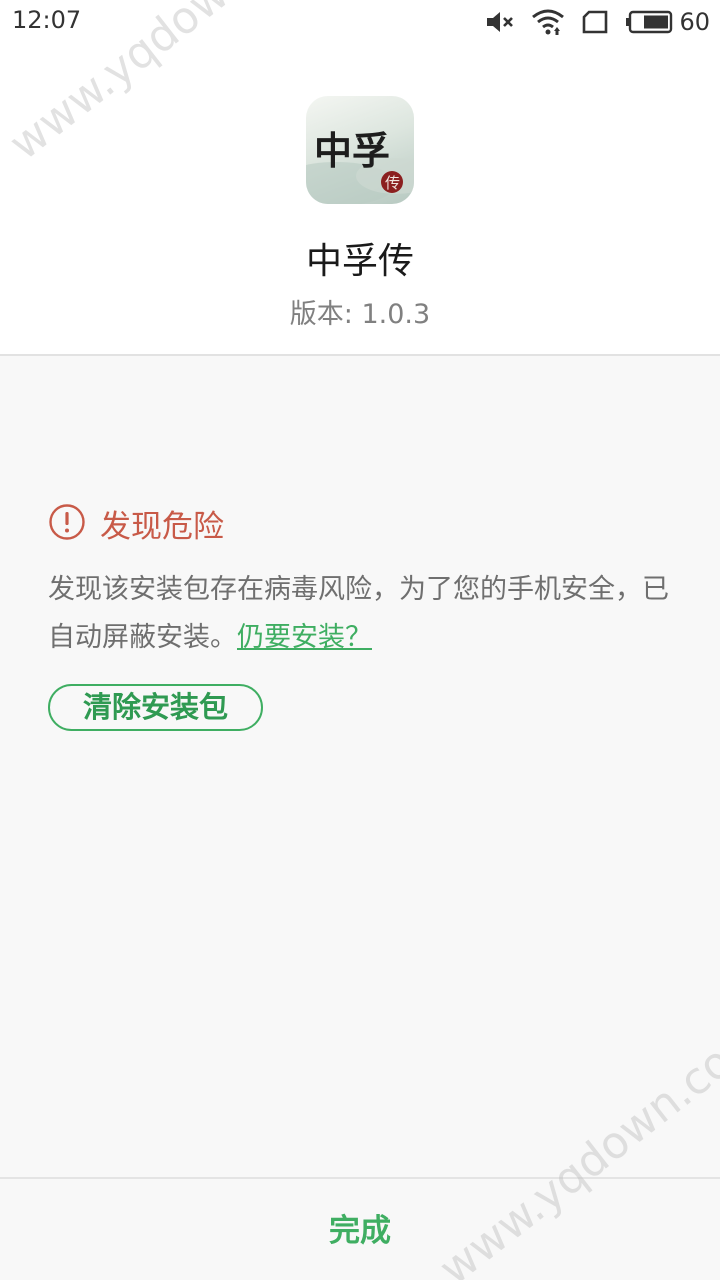 This screenshot has height=1280, width=720. I want to click on still-install-link: 仍要安装？, so click(304, 637).